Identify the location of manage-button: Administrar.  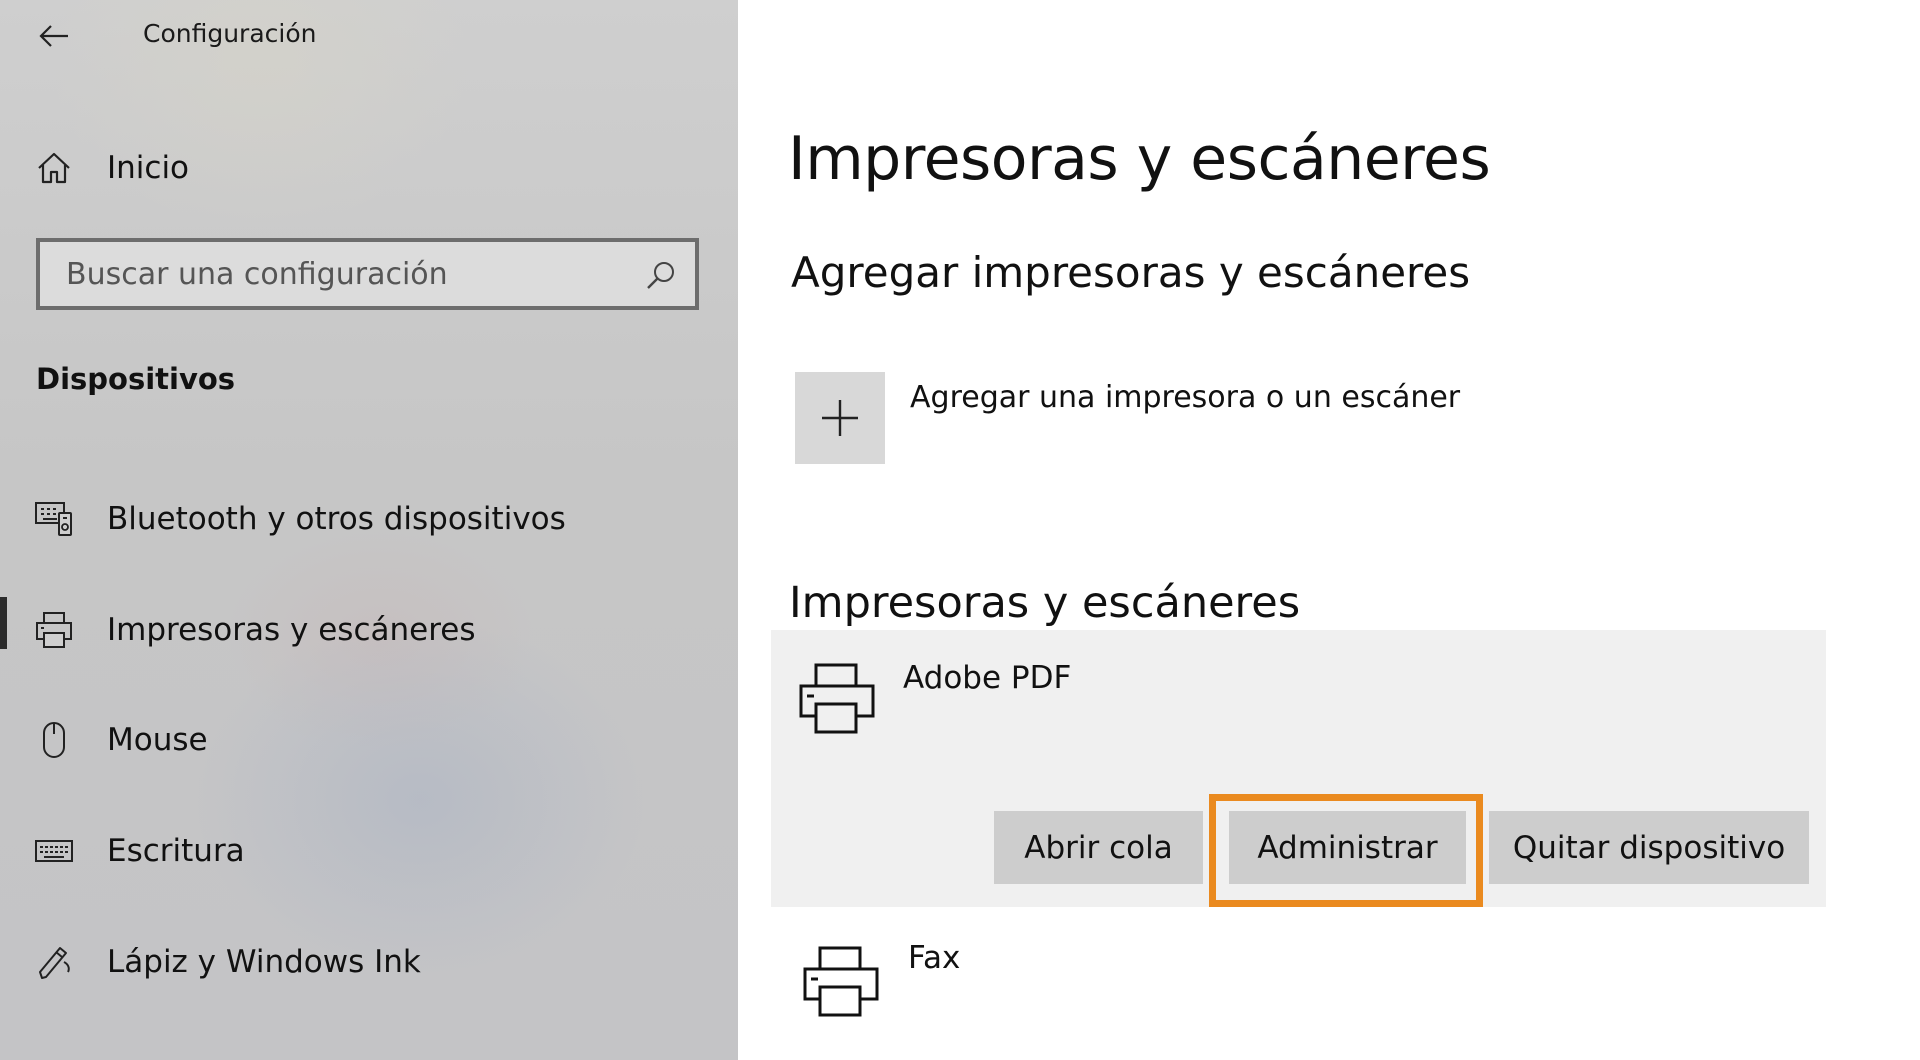
(1347, 847).